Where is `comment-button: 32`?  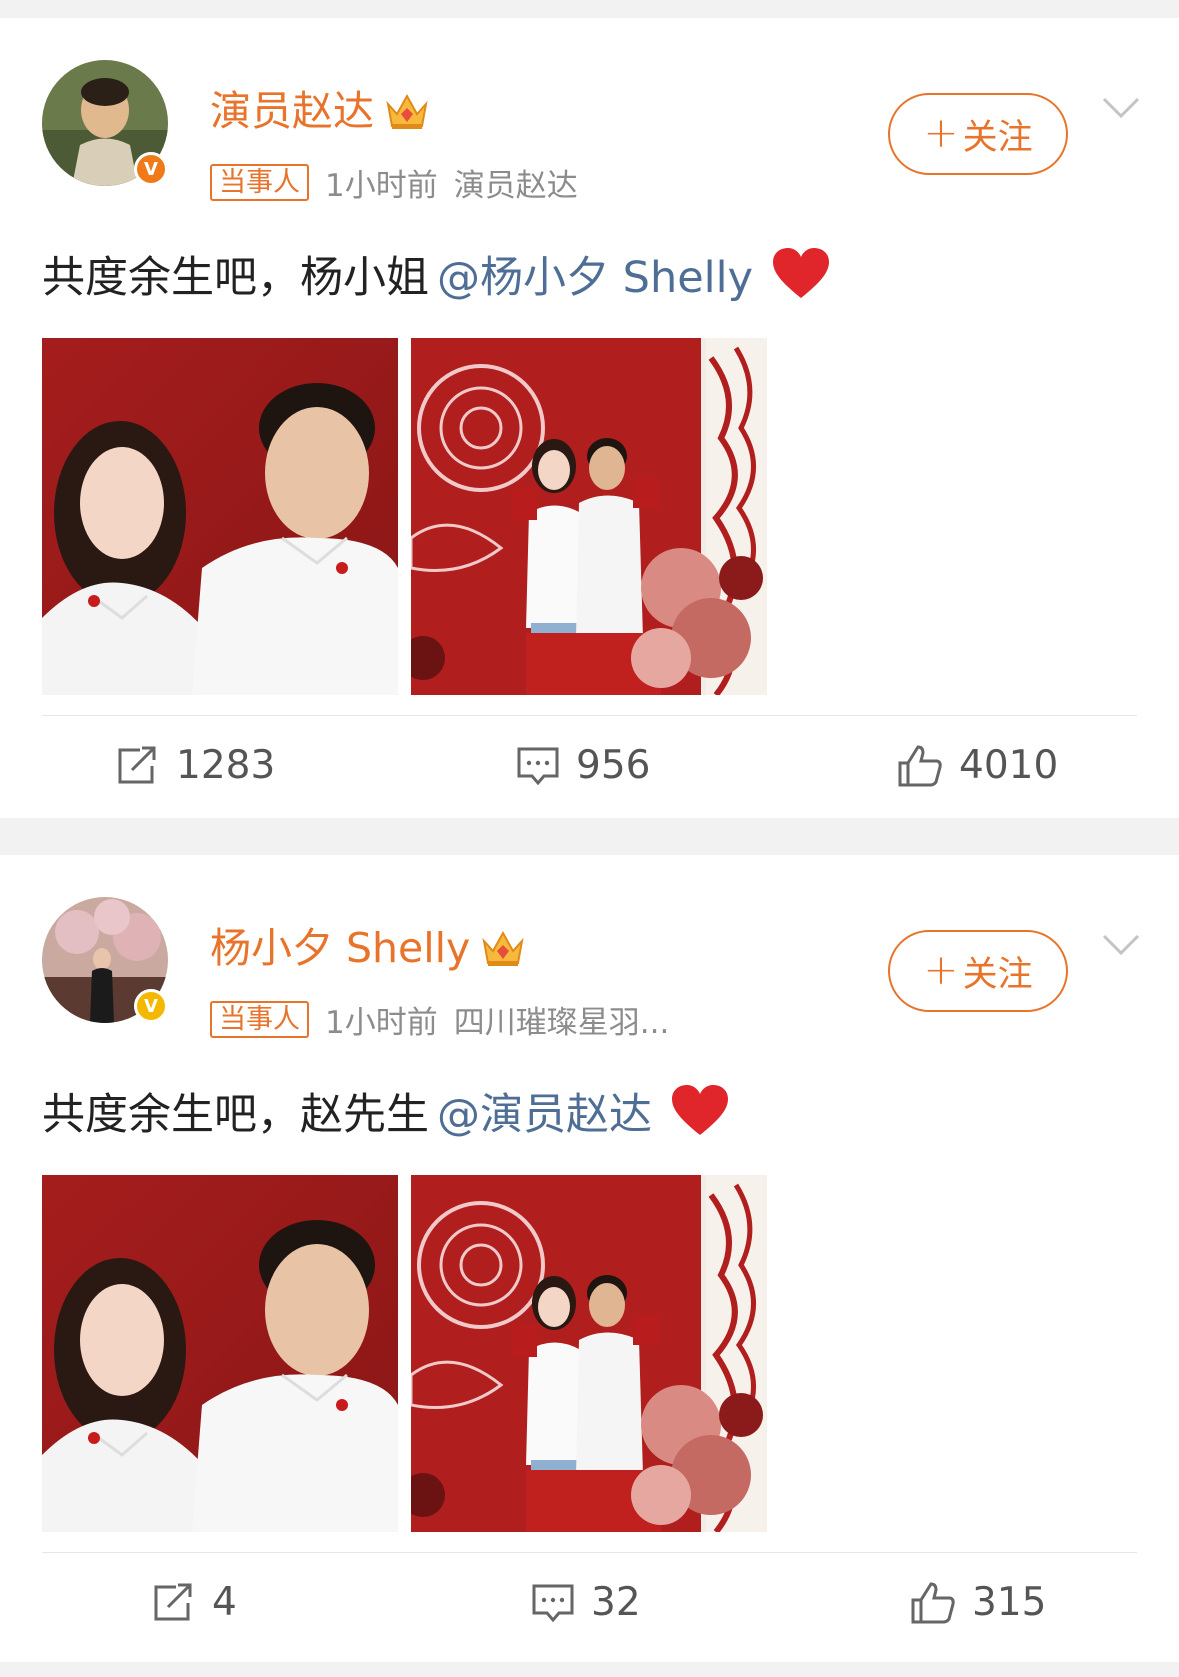 comment-button: 32 is located at coordinates (586, 1602).